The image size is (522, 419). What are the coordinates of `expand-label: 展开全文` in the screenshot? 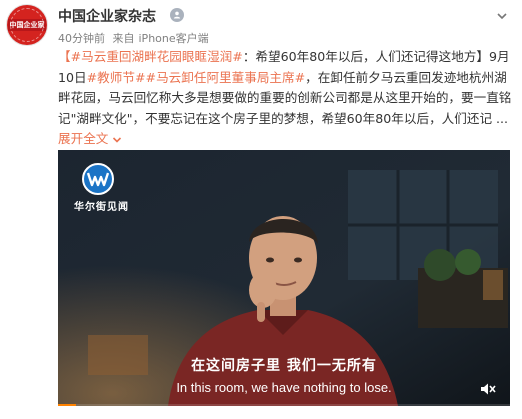 It's located at (83, 138).